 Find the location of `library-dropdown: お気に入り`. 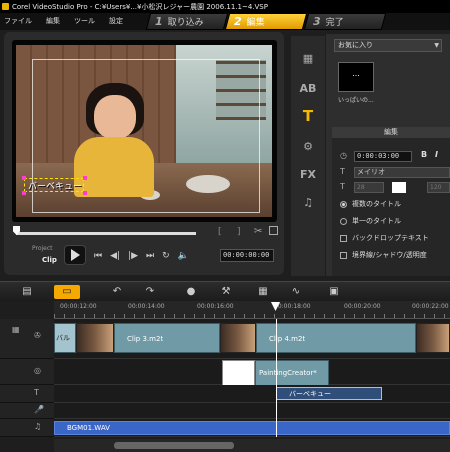

library-dropdown: お気に入り is located at coordinates (388, 45).